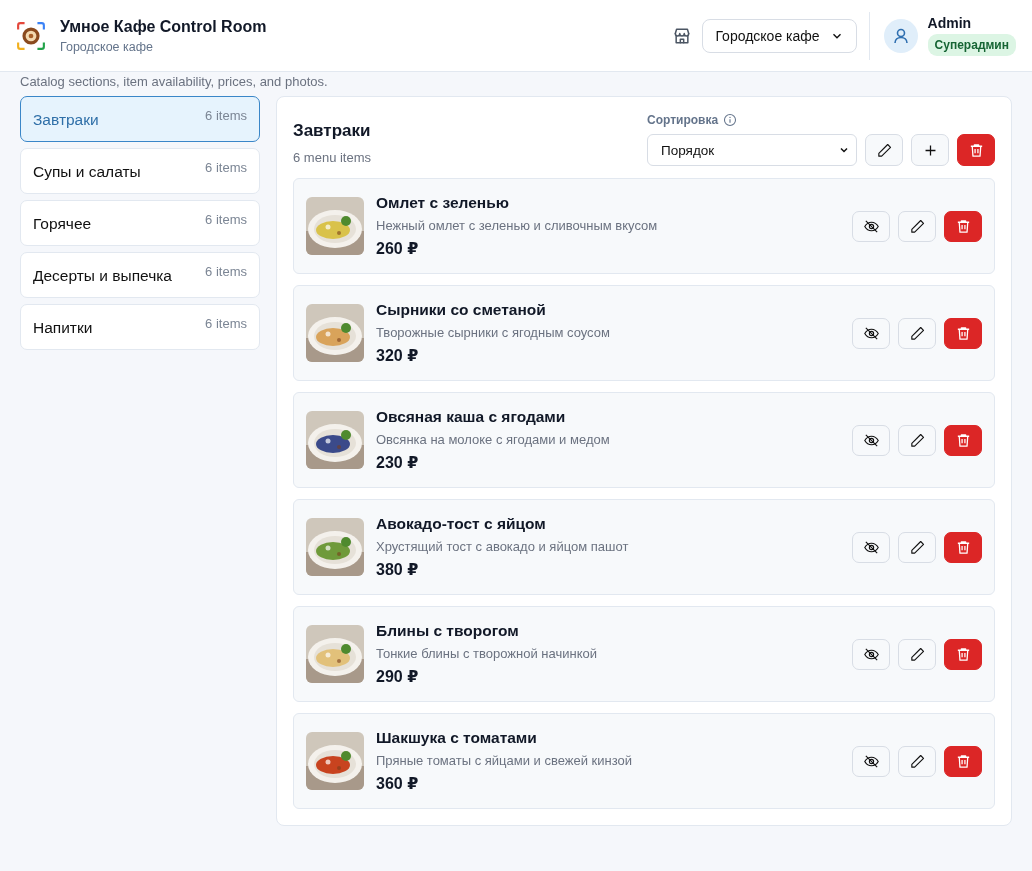  What do you see at coordinates (504, 760) in the screenshot?
I see `item-description: Пряные томаты с яйцами и свежей кинзой` at bounding box center [504, 760].